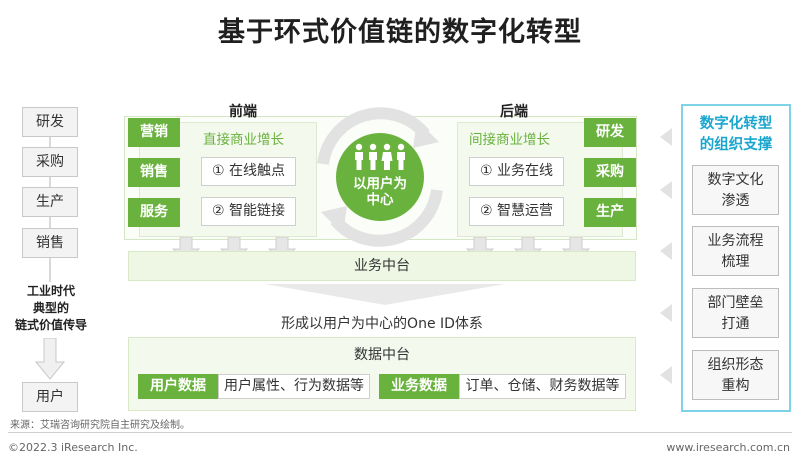  What do you see at coordinates (50, 202) in the screenshot?
I see `chain-item-production: 生产` at bounding box center [50, 202].